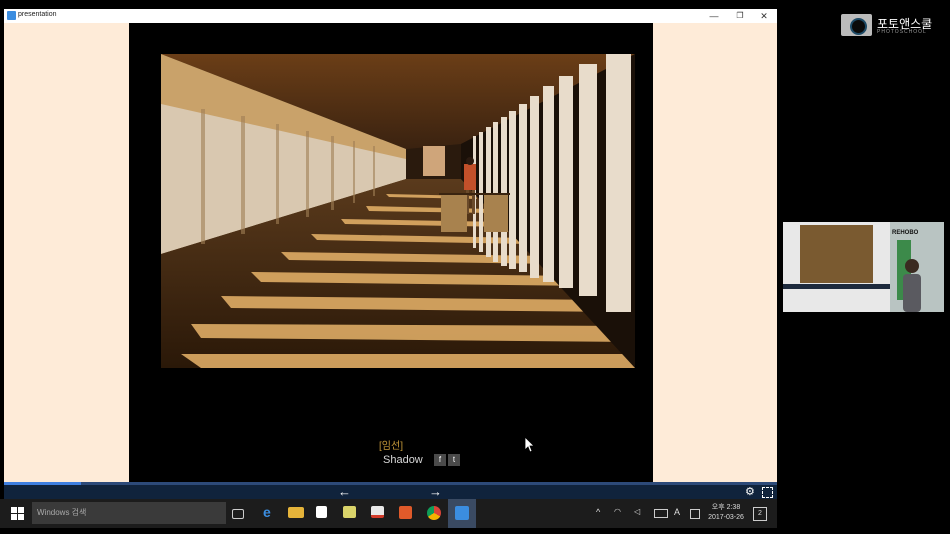  I want to click on chrome-icon, so click(434, 513).